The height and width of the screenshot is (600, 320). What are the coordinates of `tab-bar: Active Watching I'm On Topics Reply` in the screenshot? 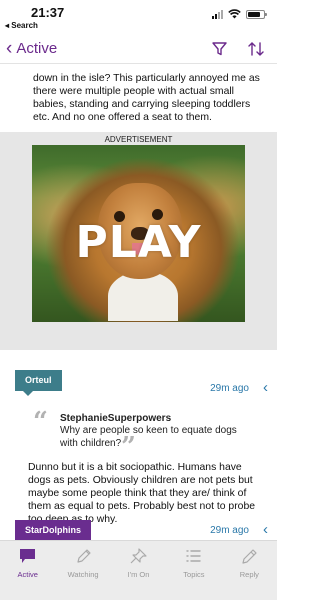 It's located at (138, 570).